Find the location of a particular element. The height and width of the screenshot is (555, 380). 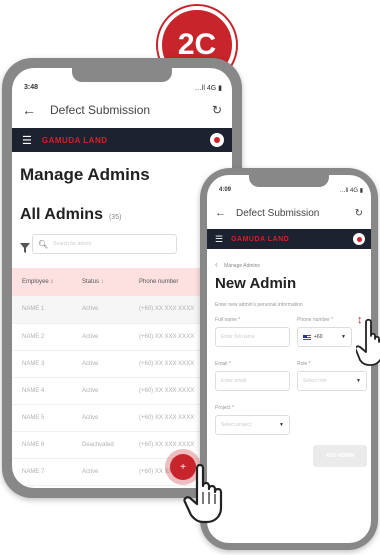

phone-code-select: +60 ▼ is located at coordinates (324, 337).